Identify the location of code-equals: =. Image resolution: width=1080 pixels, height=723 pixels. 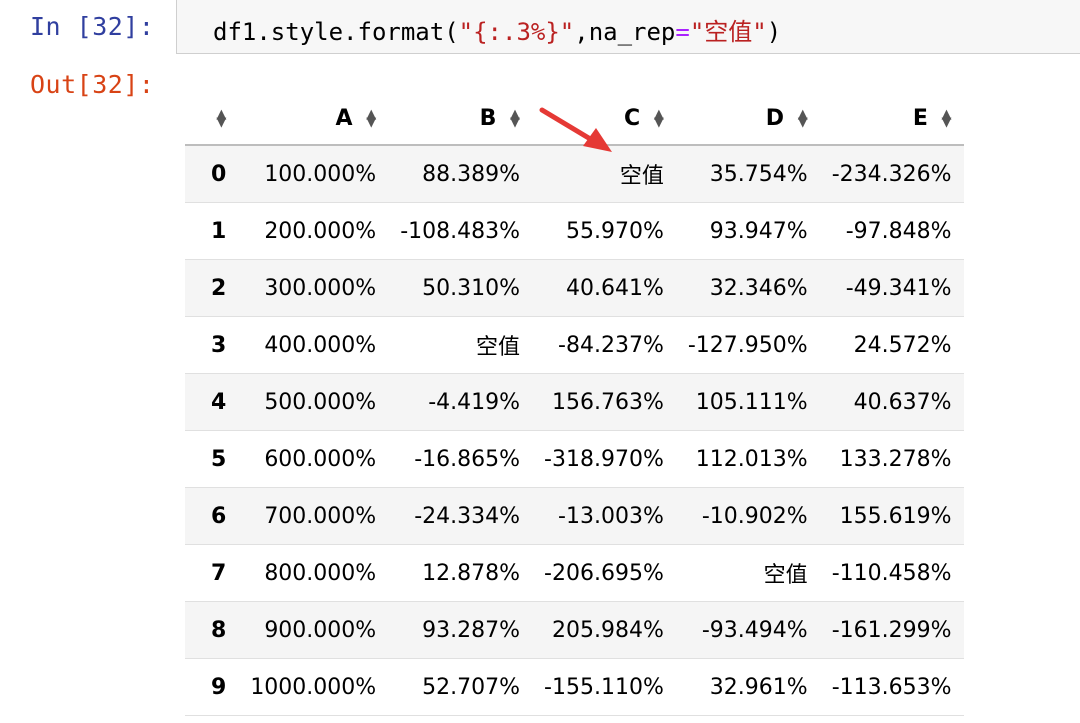
(682, 32).